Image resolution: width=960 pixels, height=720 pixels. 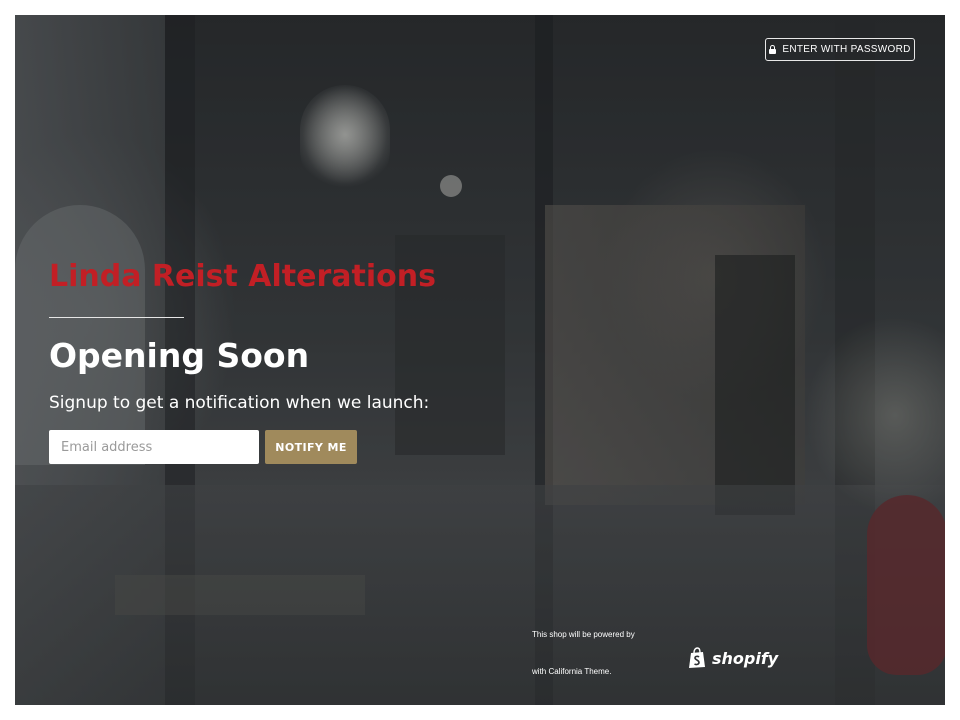 I want to click on signup-form: NOTIFY ME, so click(x=349, y=447).